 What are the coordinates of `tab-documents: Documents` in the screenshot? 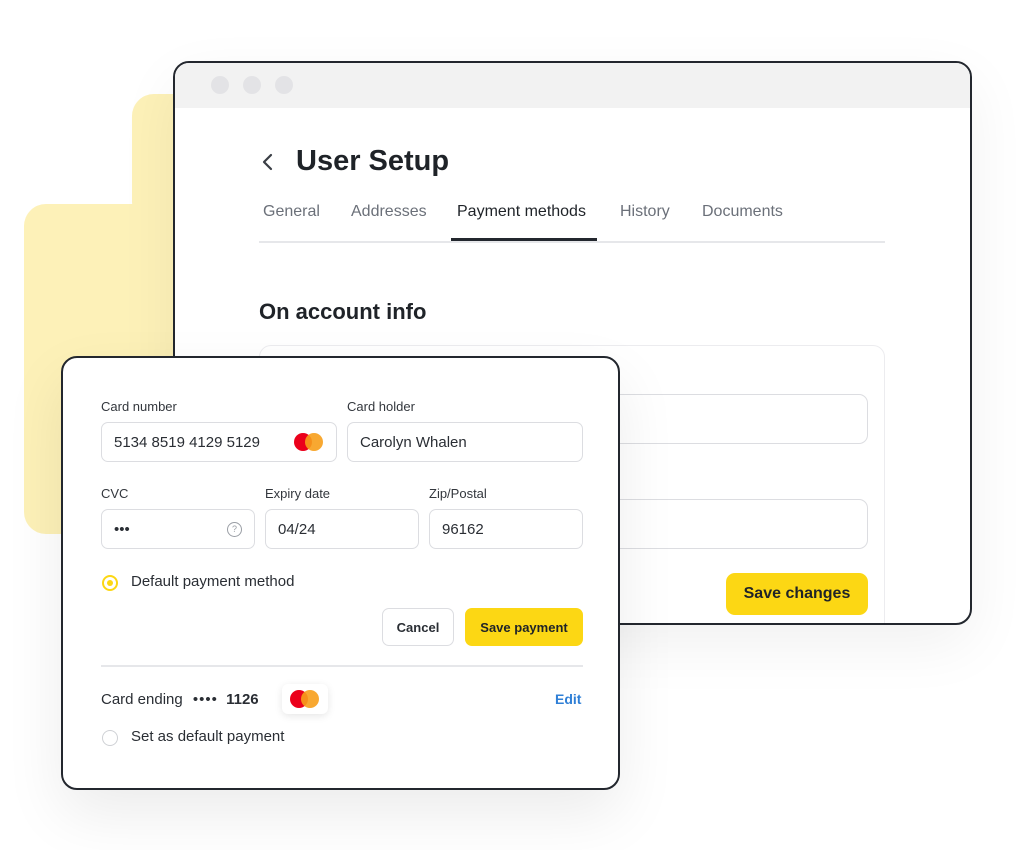 It's located at (742, 212).